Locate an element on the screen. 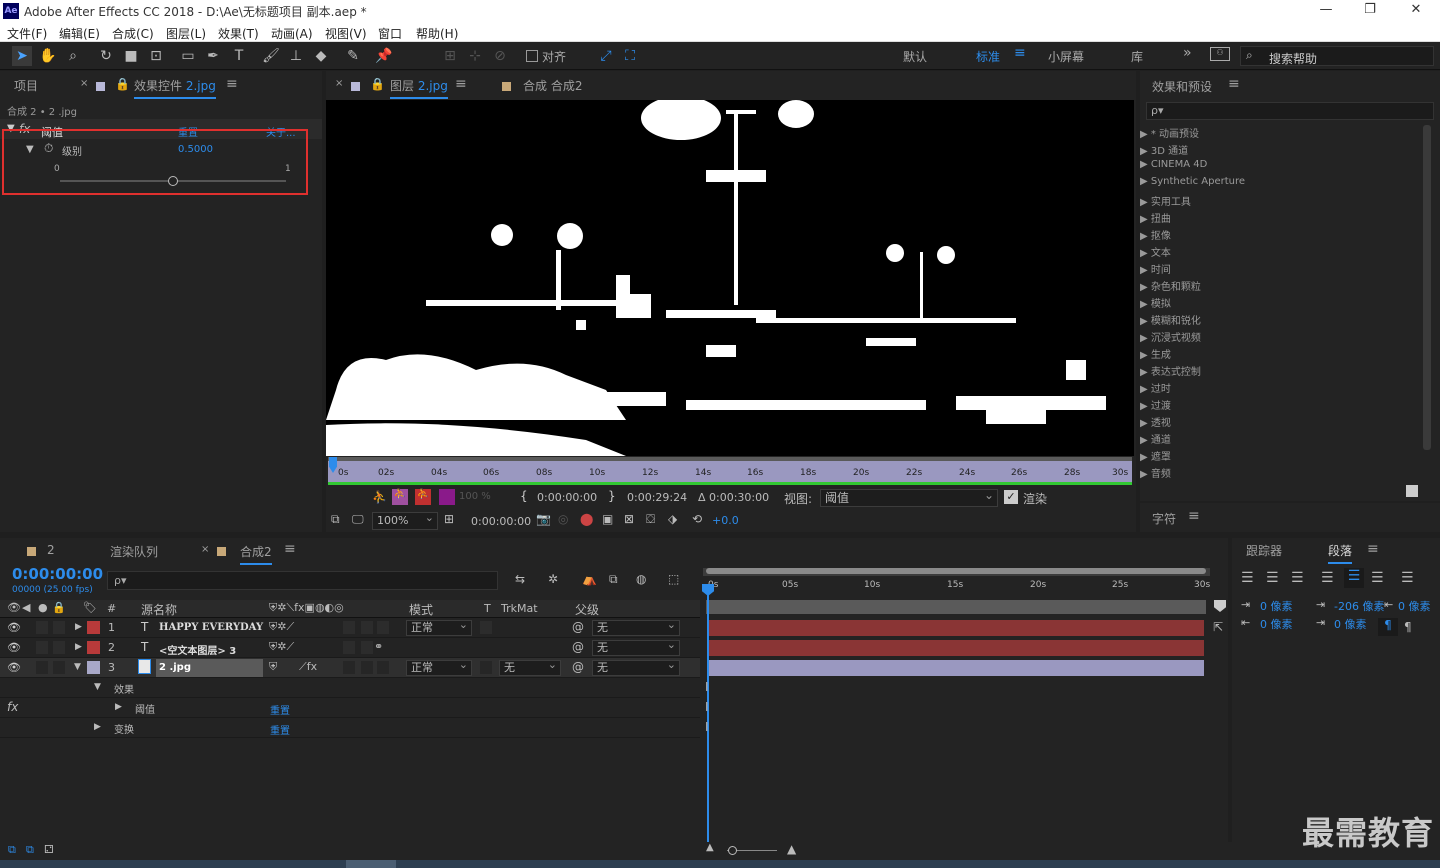 The height and width of the screenshot is (868, 1440). blend-mode-dropdown: 正常 is located at coordinates (439, 627).